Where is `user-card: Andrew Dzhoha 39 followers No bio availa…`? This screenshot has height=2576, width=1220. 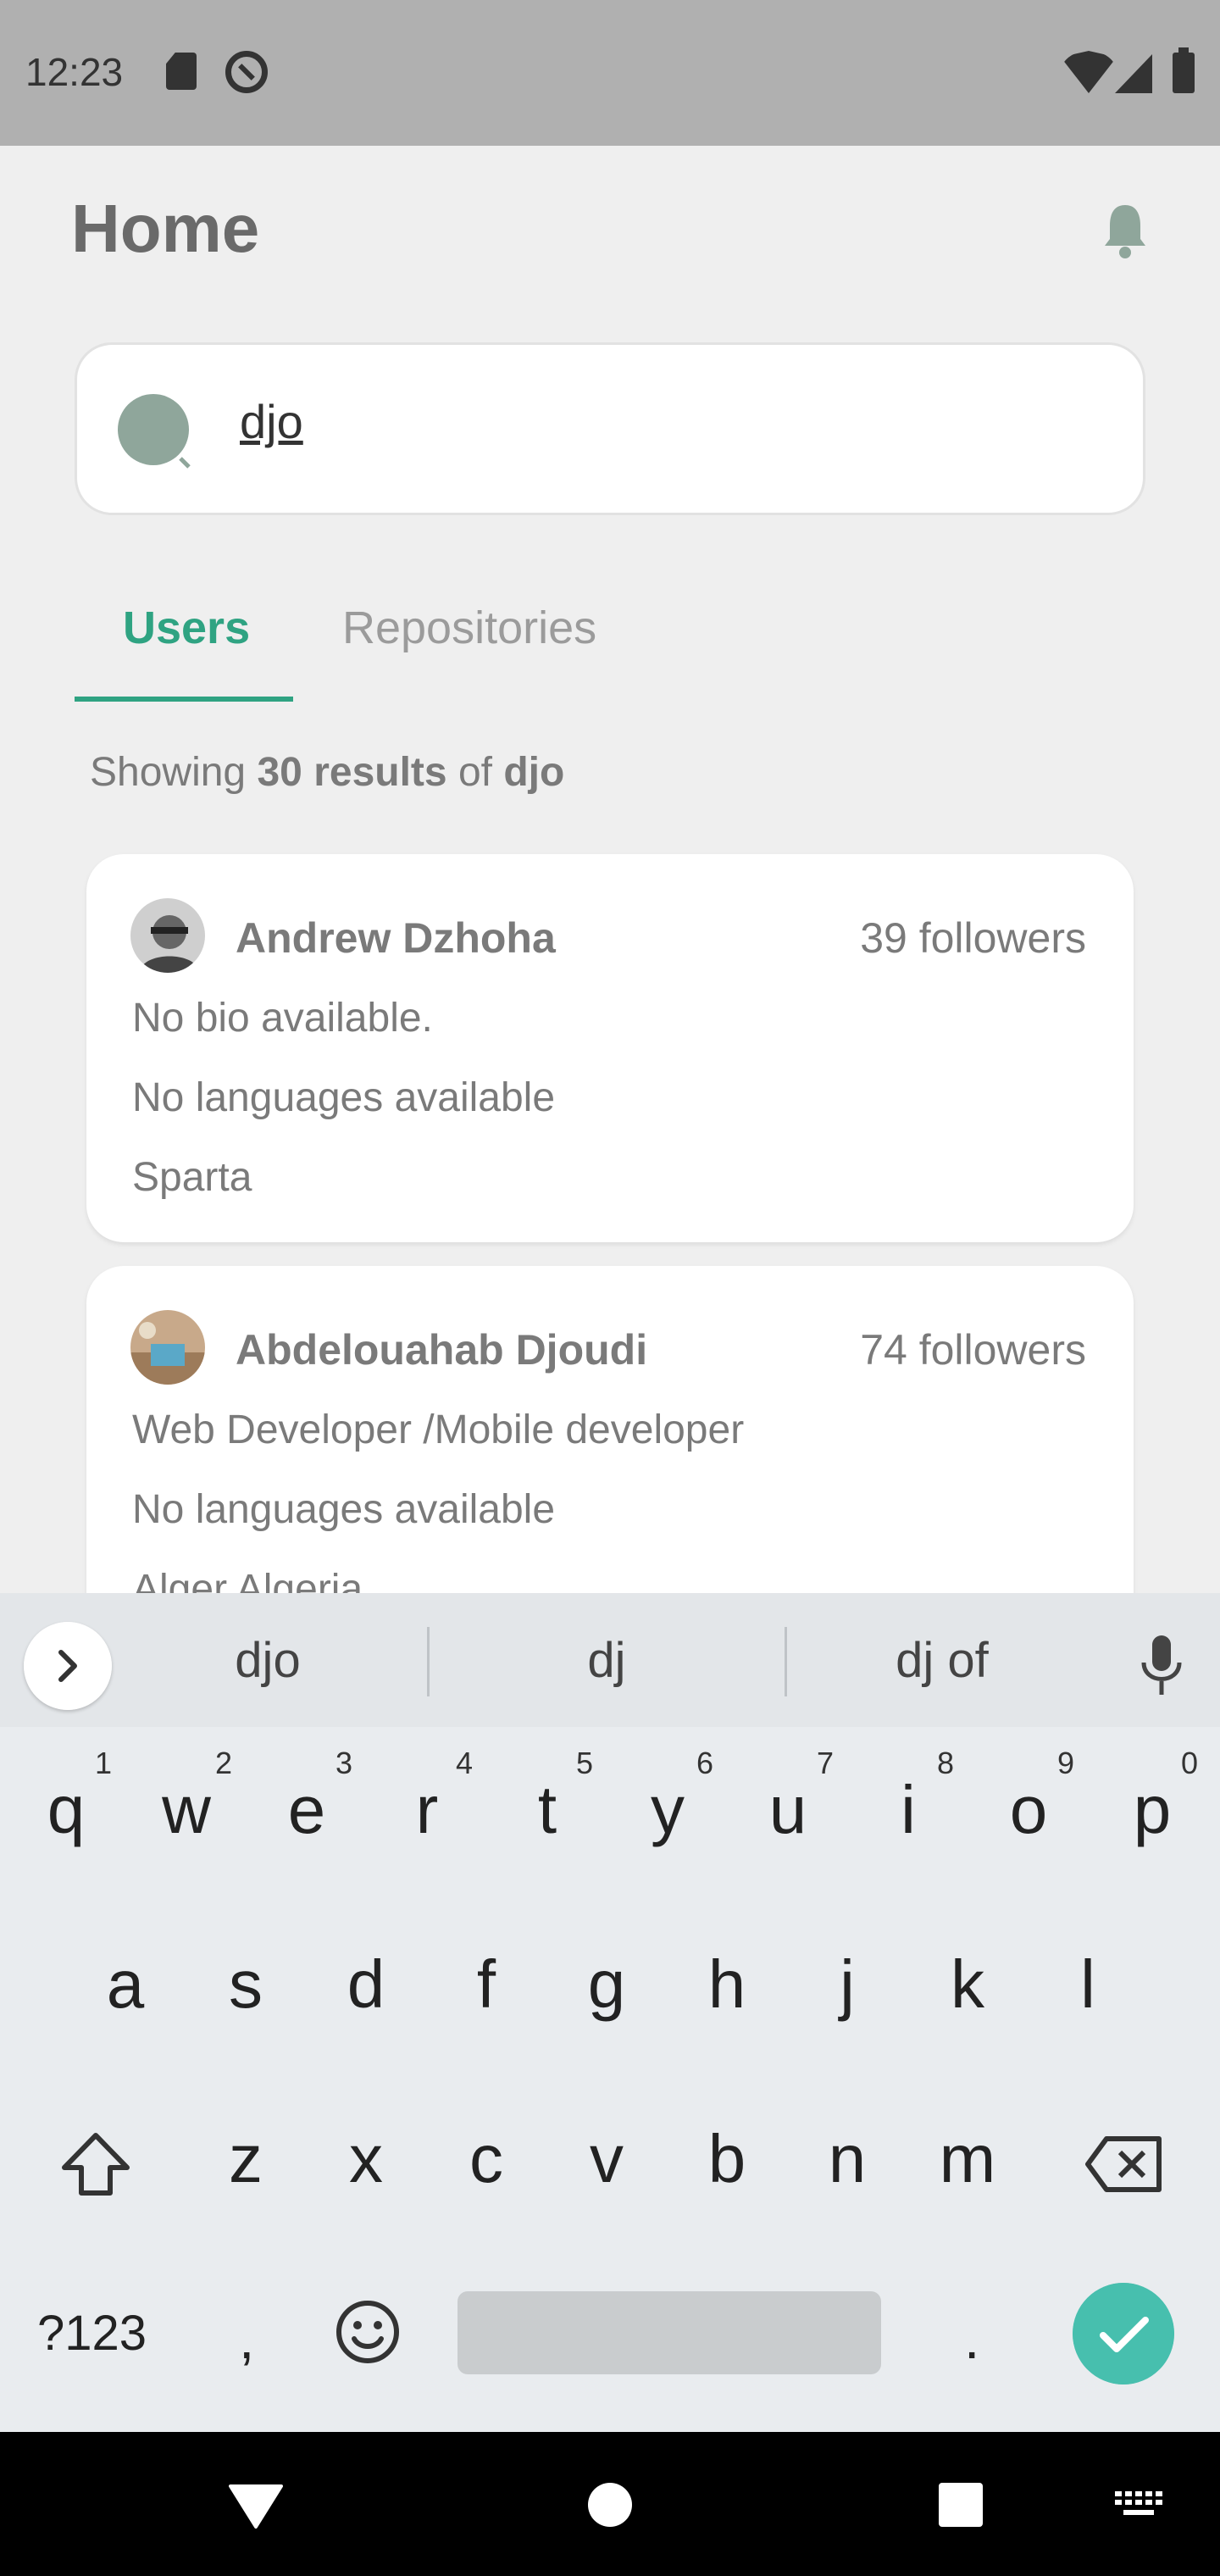
user-card: Andrew Dzhoha 39 followers No bio availa… is located at coordinates (610, 1048).